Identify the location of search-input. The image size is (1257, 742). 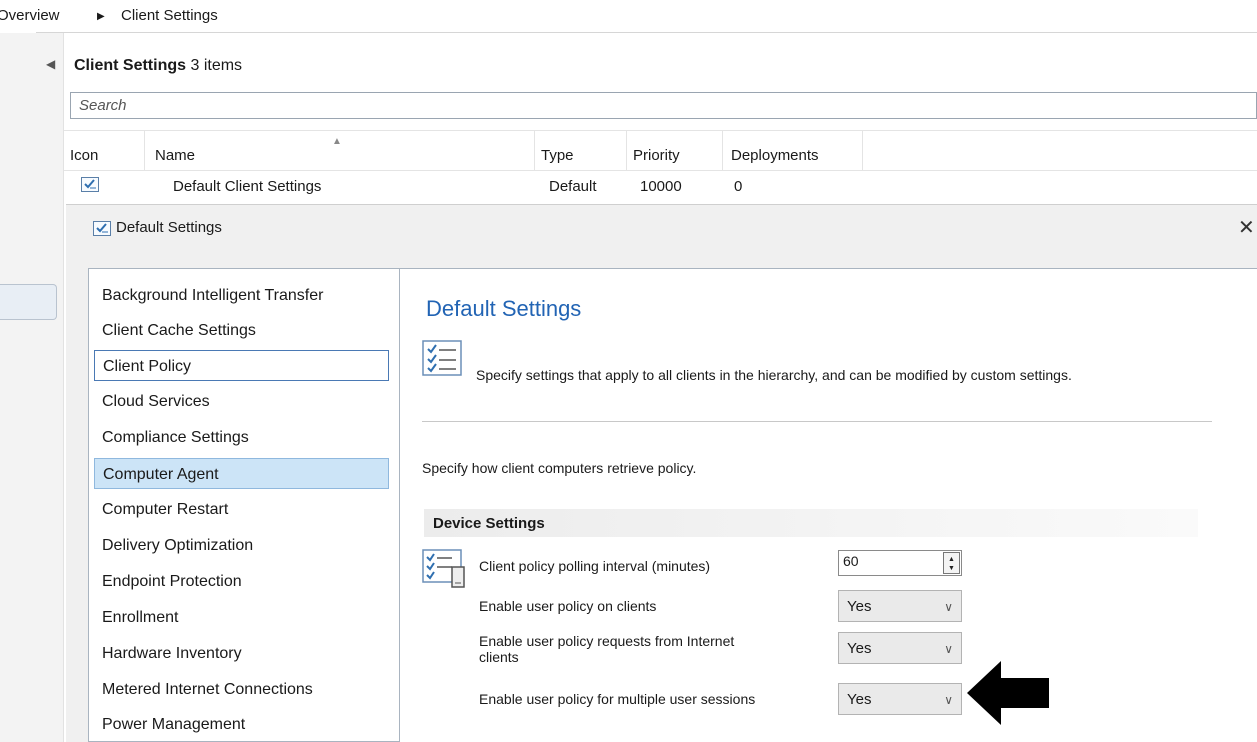
(663, 105).